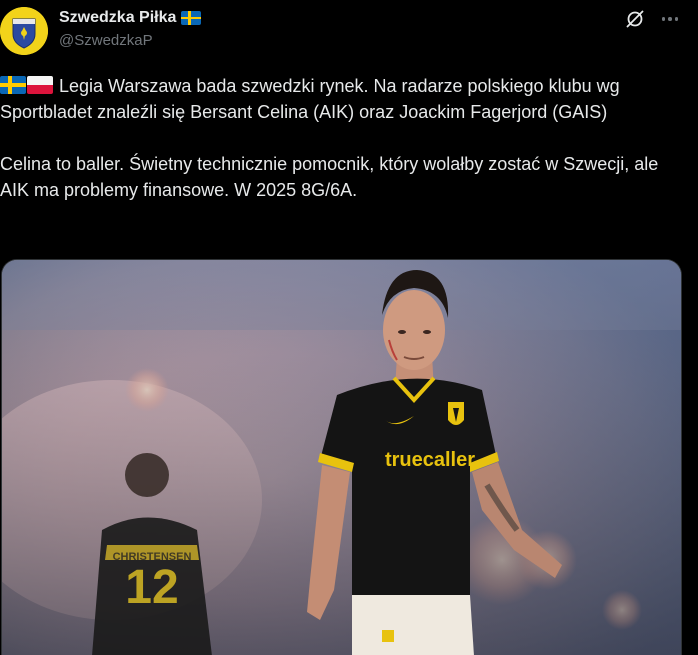  What do you see at coordinates (24, 31) in the screenshot?
I see `club-crest-avatar` at bounding box center [24, 31].